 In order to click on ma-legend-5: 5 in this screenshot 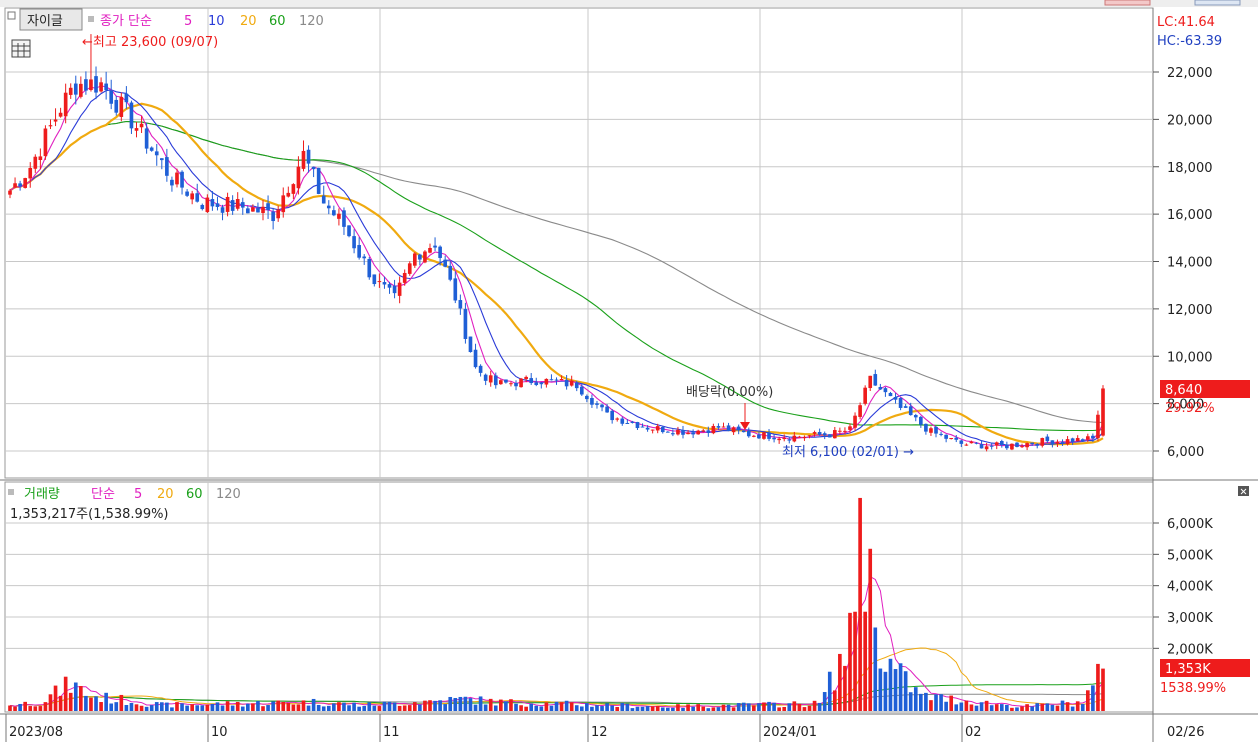, I will do `click(188, 21)`.